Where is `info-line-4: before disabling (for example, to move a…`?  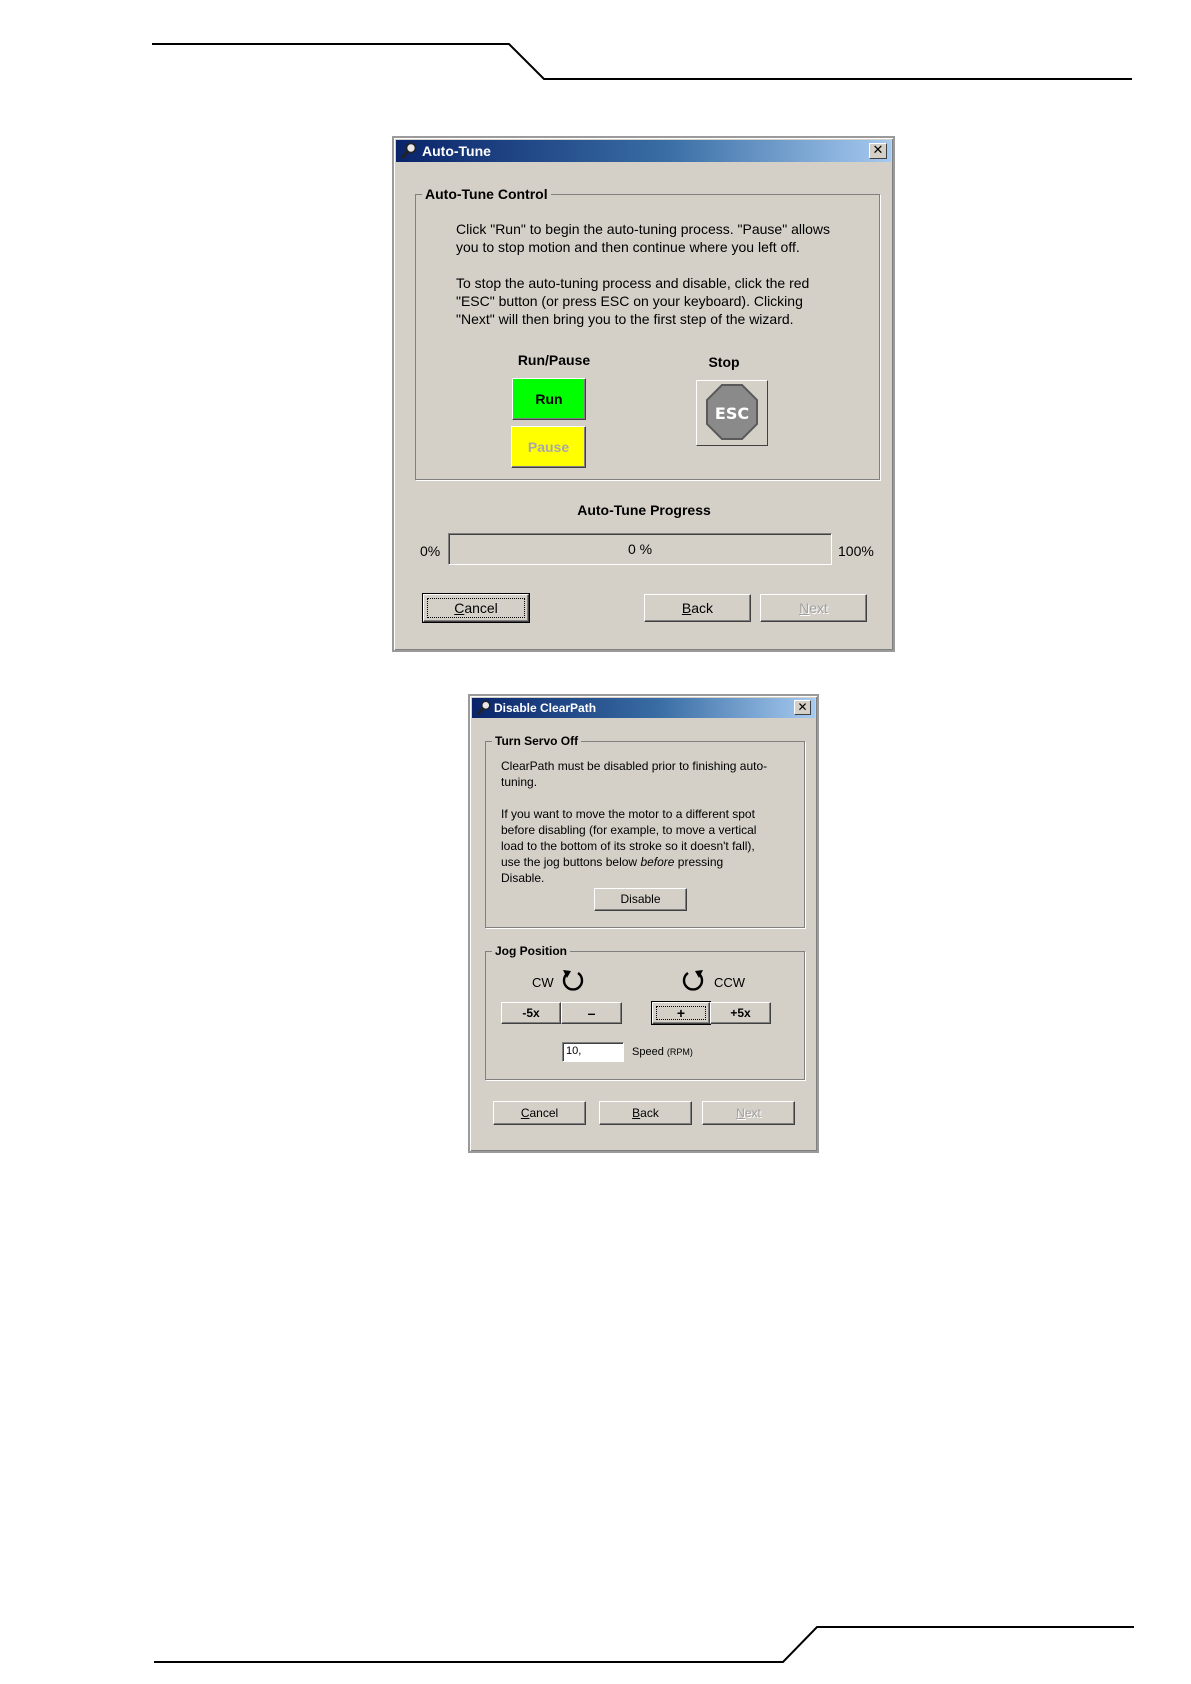
info-line-4: before disabling (for example, to move a… is located at coordinates (629, 830).